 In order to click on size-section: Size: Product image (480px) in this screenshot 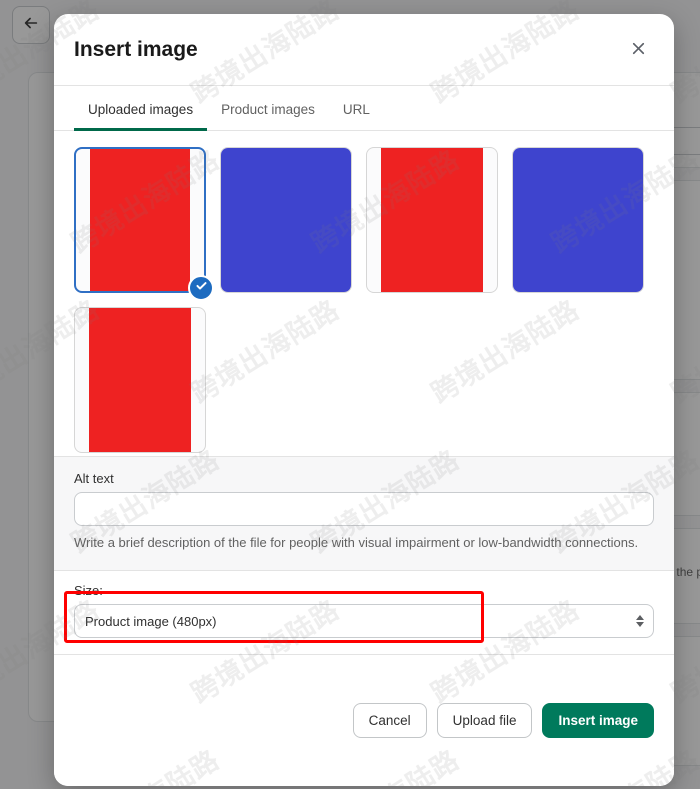, I will do `click(364, 612)`.